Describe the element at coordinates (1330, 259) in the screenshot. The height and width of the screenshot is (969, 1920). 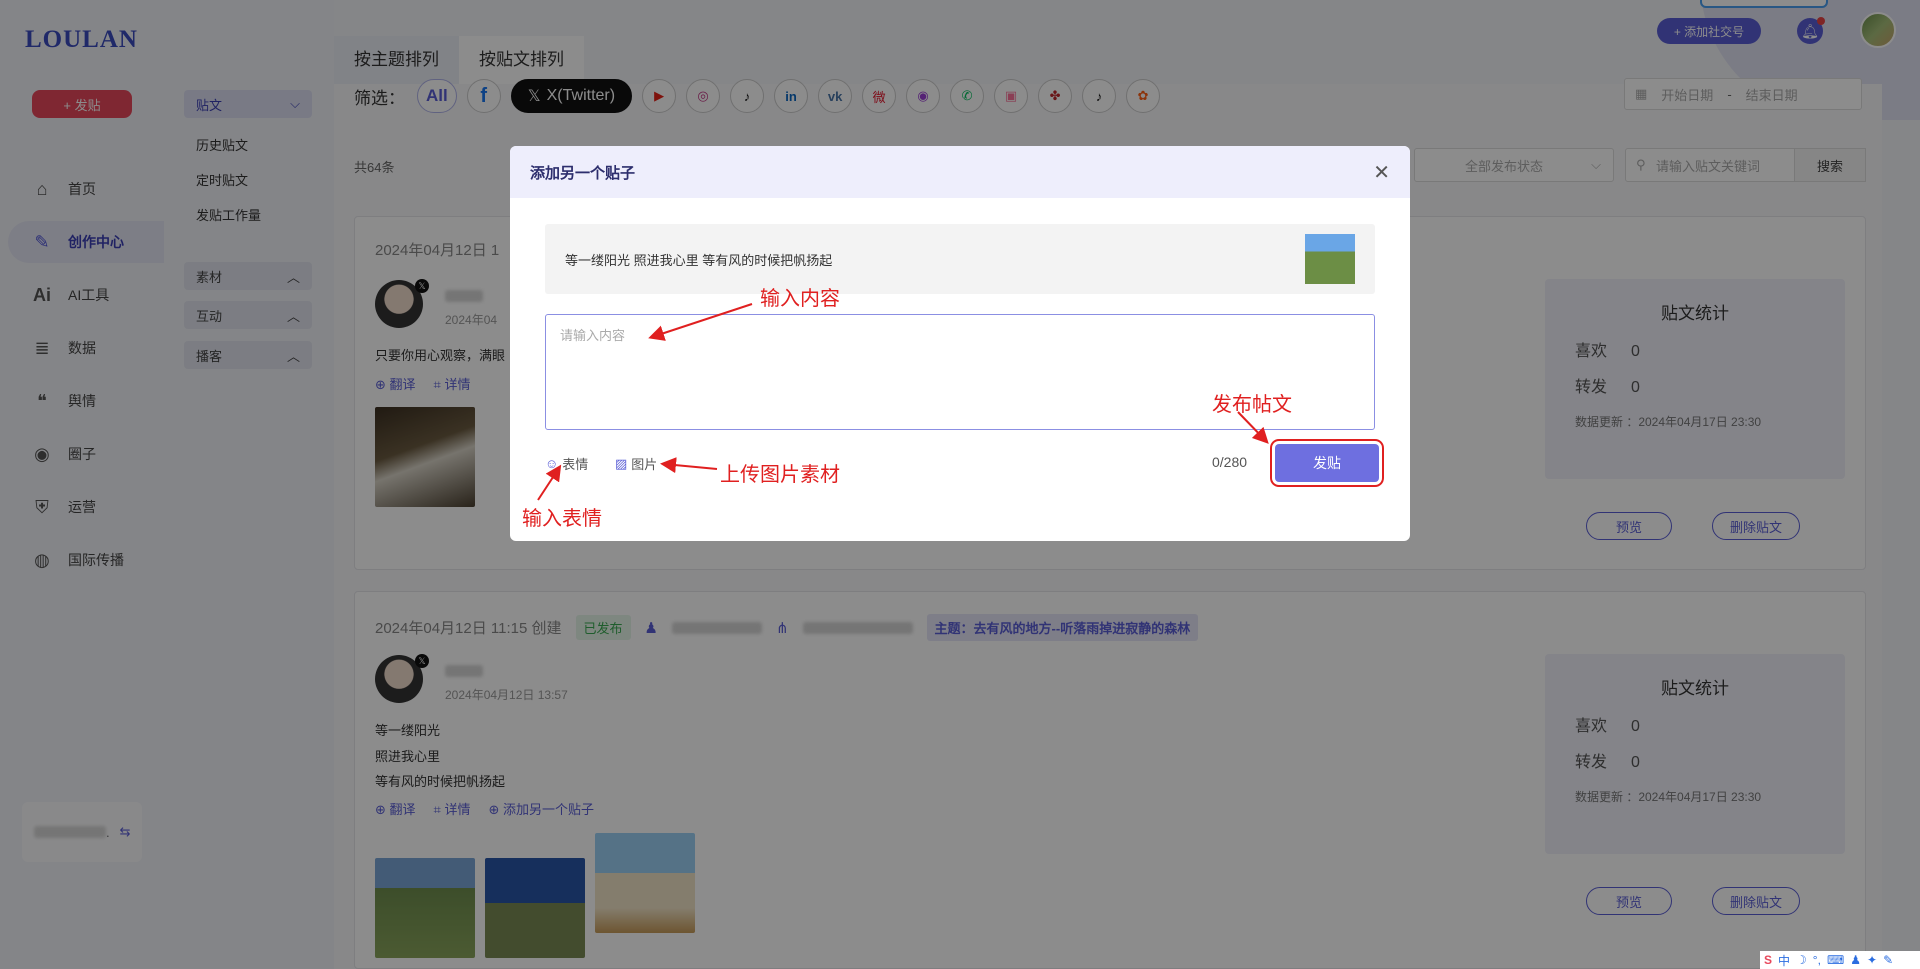
I see `referenced-post-image` at that location.